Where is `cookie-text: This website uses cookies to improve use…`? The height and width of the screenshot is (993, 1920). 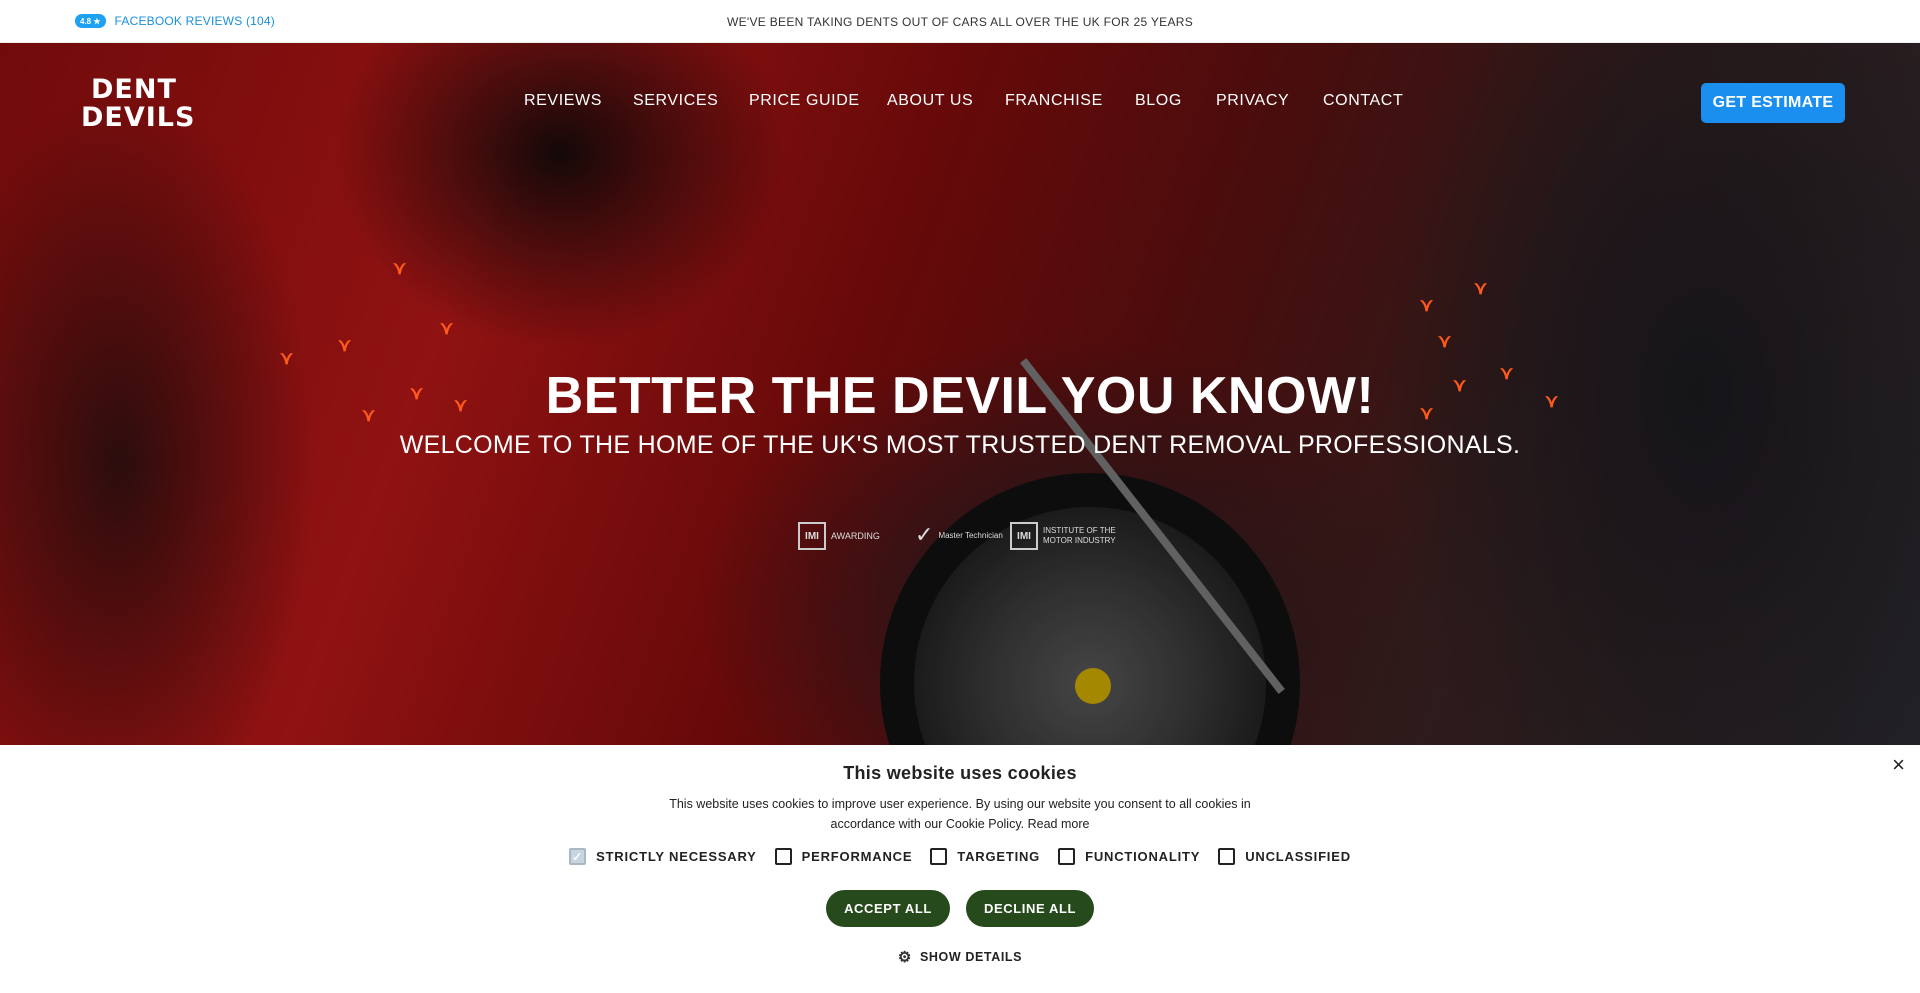
cookie-text: This website uses cookies to improve use… is located at coordinates (960, 814).